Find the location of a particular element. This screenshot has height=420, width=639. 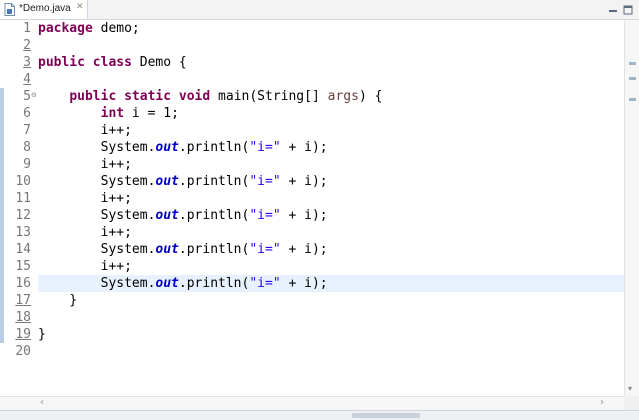

line-number: 10 is located at coordinates (23, 181).